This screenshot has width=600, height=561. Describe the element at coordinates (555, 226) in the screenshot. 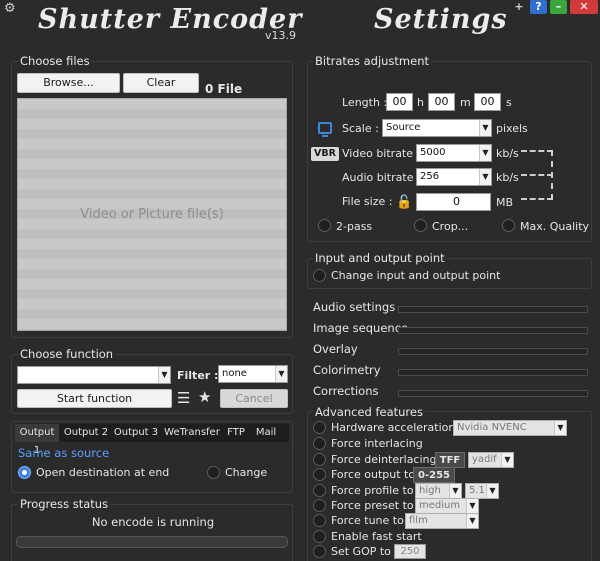

I see `max-quality-label: Max. Quality` at that location.